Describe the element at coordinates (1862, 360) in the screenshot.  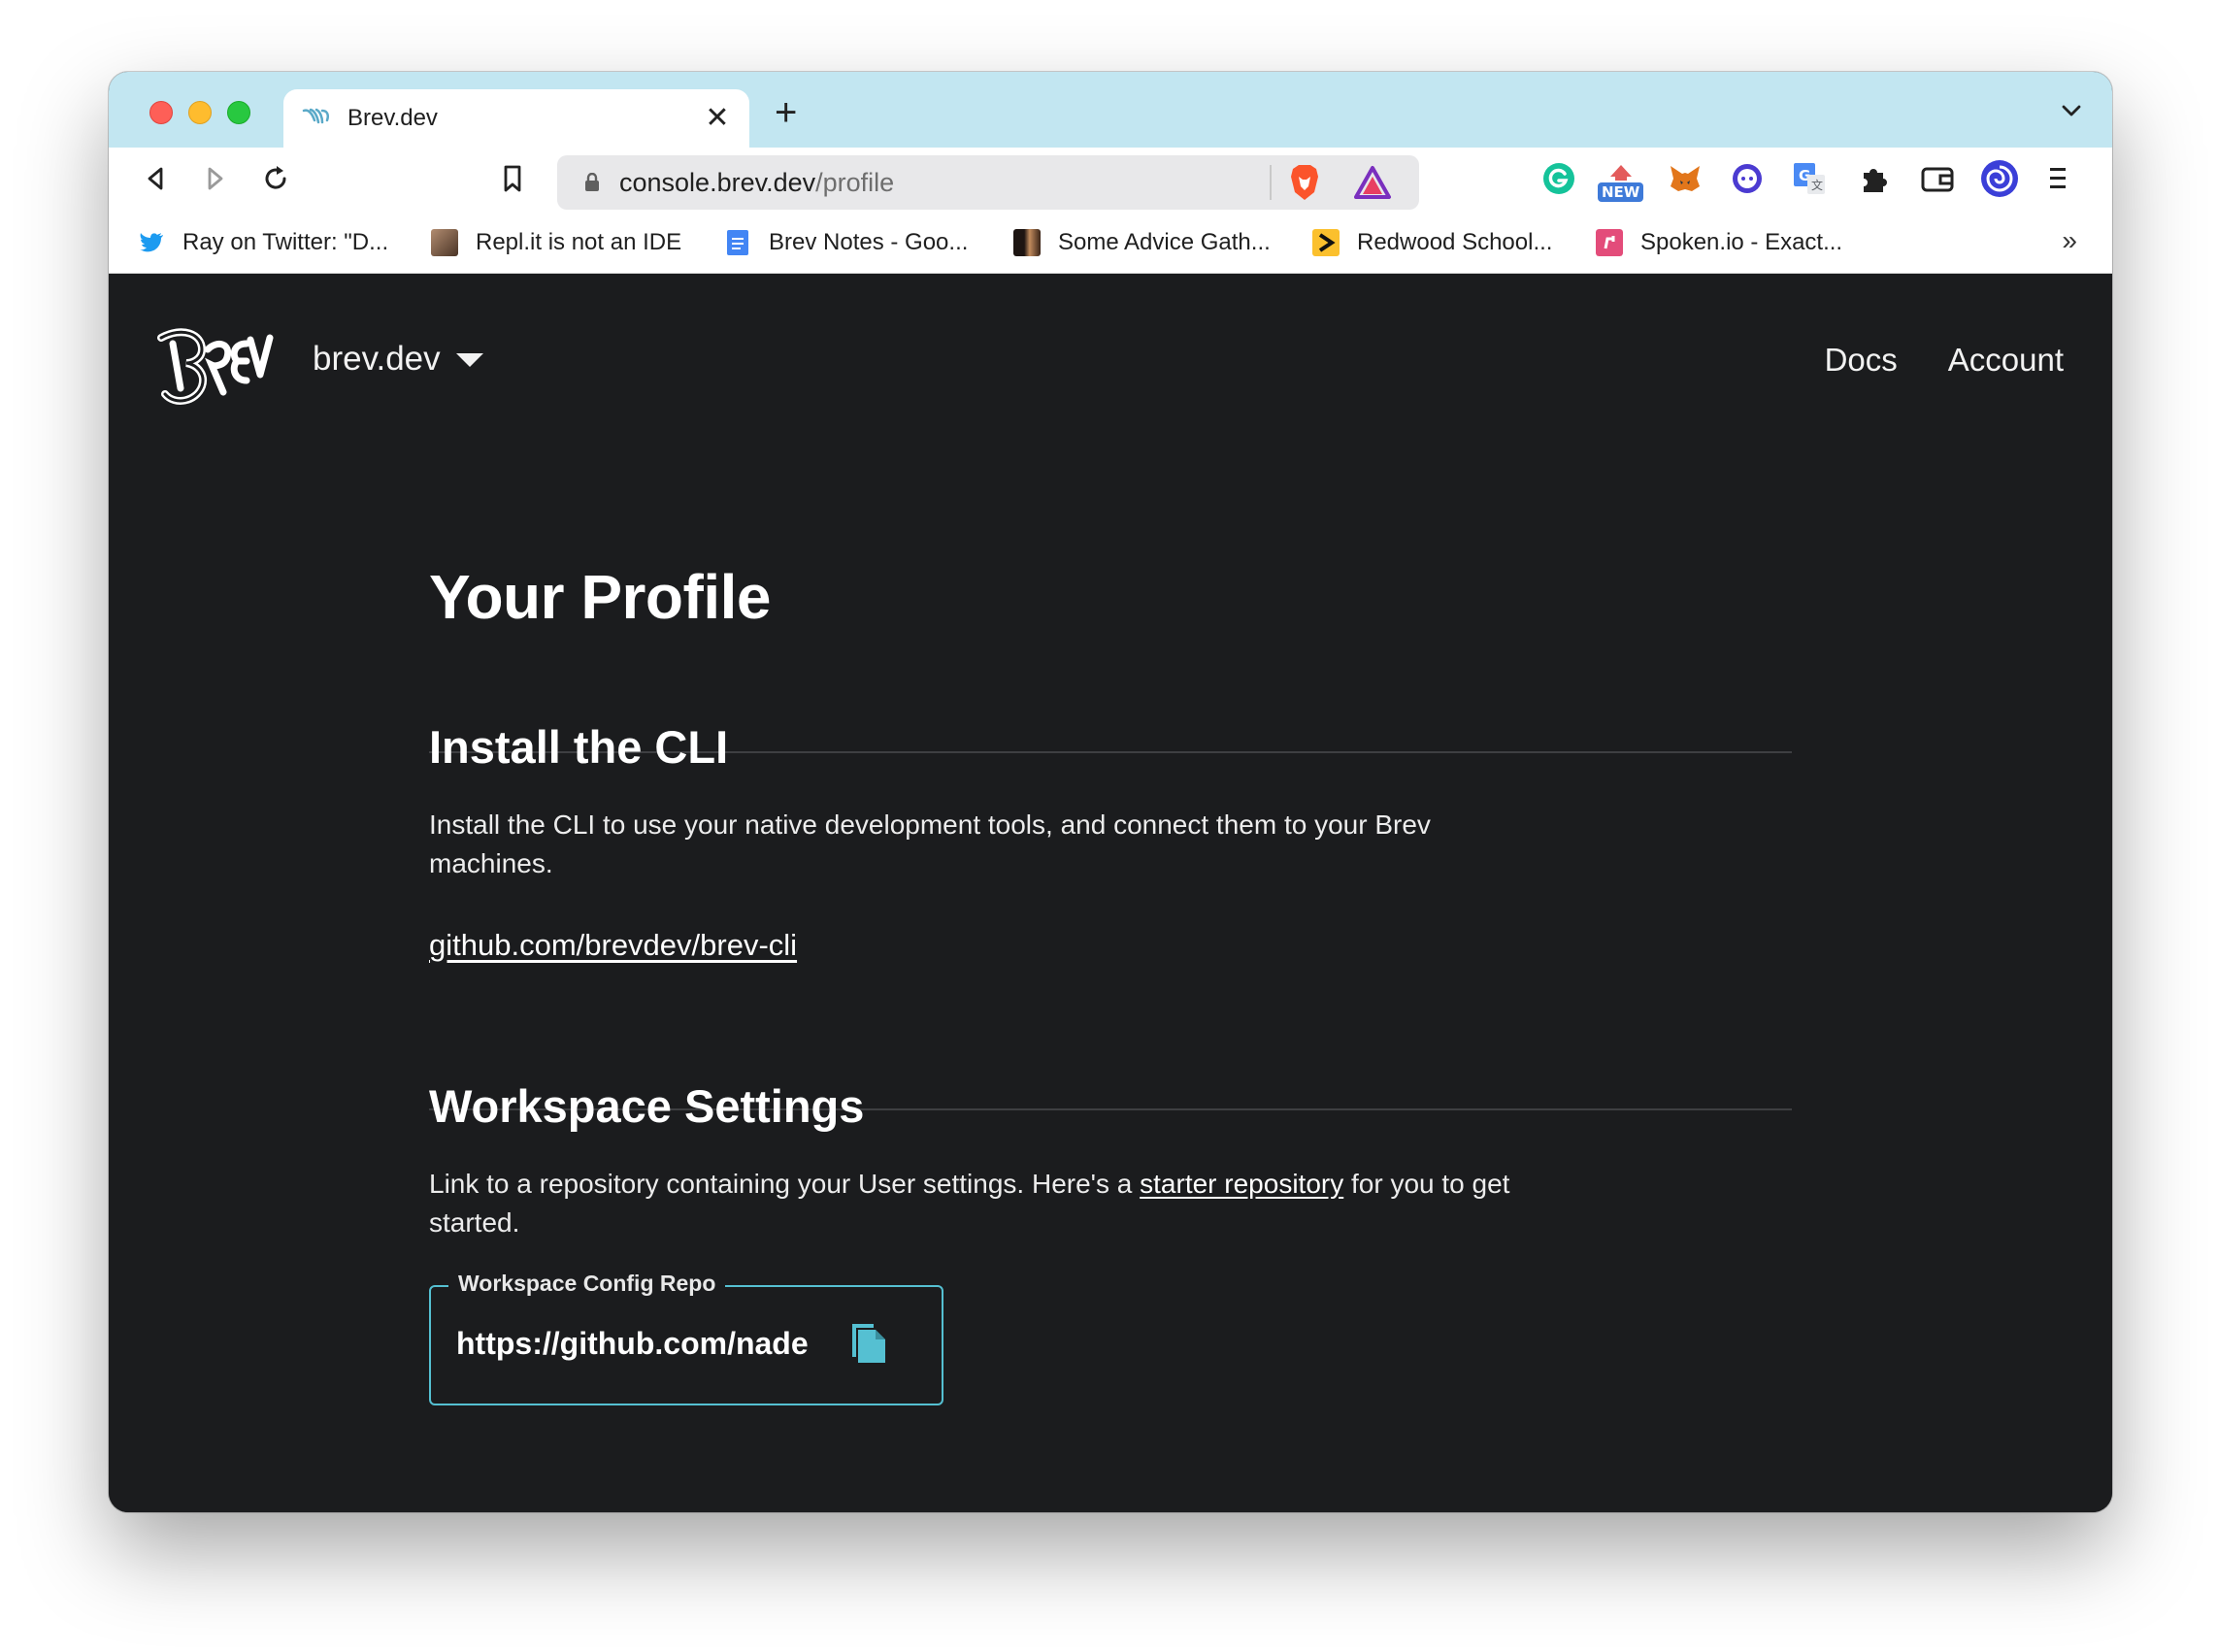
I see `nav-docs-link: Docs` at that location.